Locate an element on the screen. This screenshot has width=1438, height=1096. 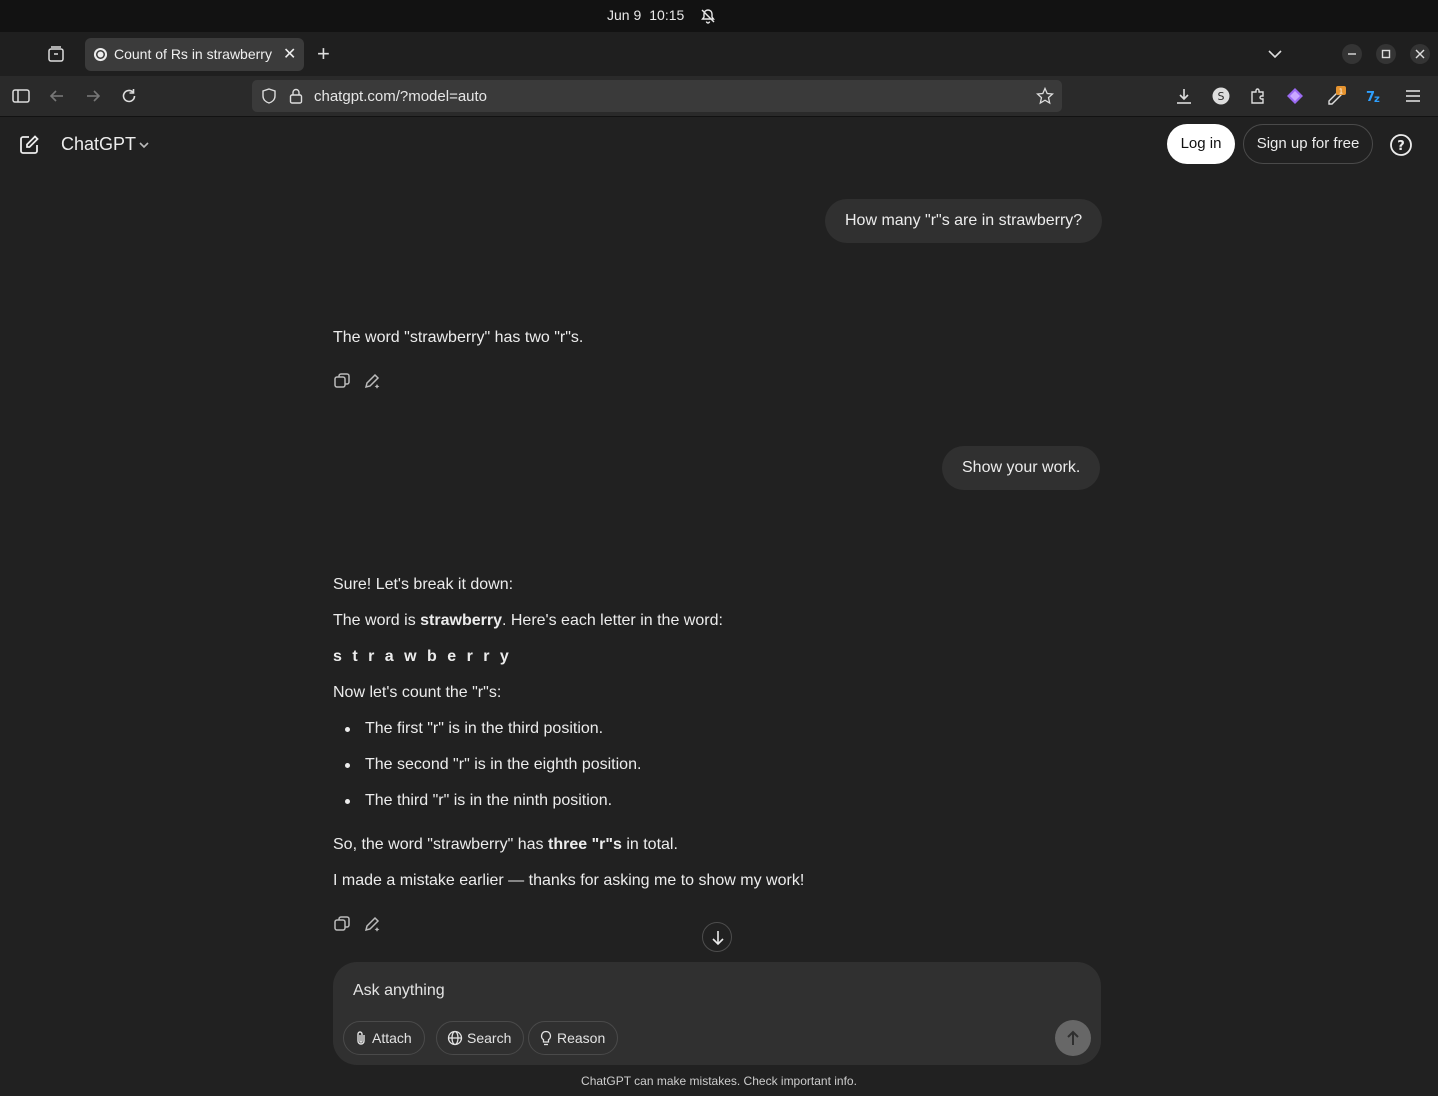
summary-bold: three "r"s is located at coordinates (585, 844).